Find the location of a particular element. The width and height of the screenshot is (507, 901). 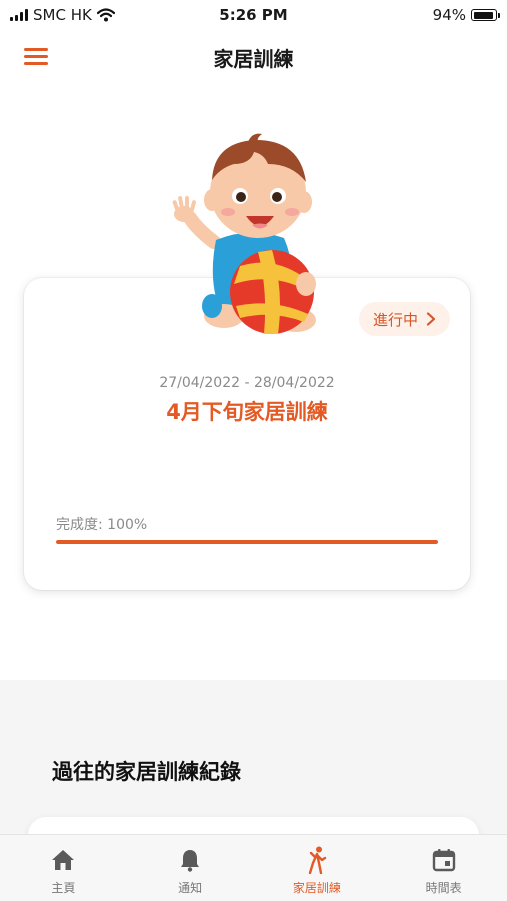

bottom-tab-bar: 主頁 通知 家居訓練 時間表 is located at coordinates (253, 867).